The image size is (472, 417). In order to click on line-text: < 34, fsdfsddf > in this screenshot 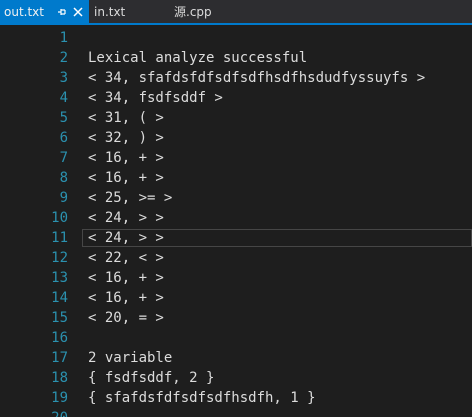, I will do `click(155, 98)`.